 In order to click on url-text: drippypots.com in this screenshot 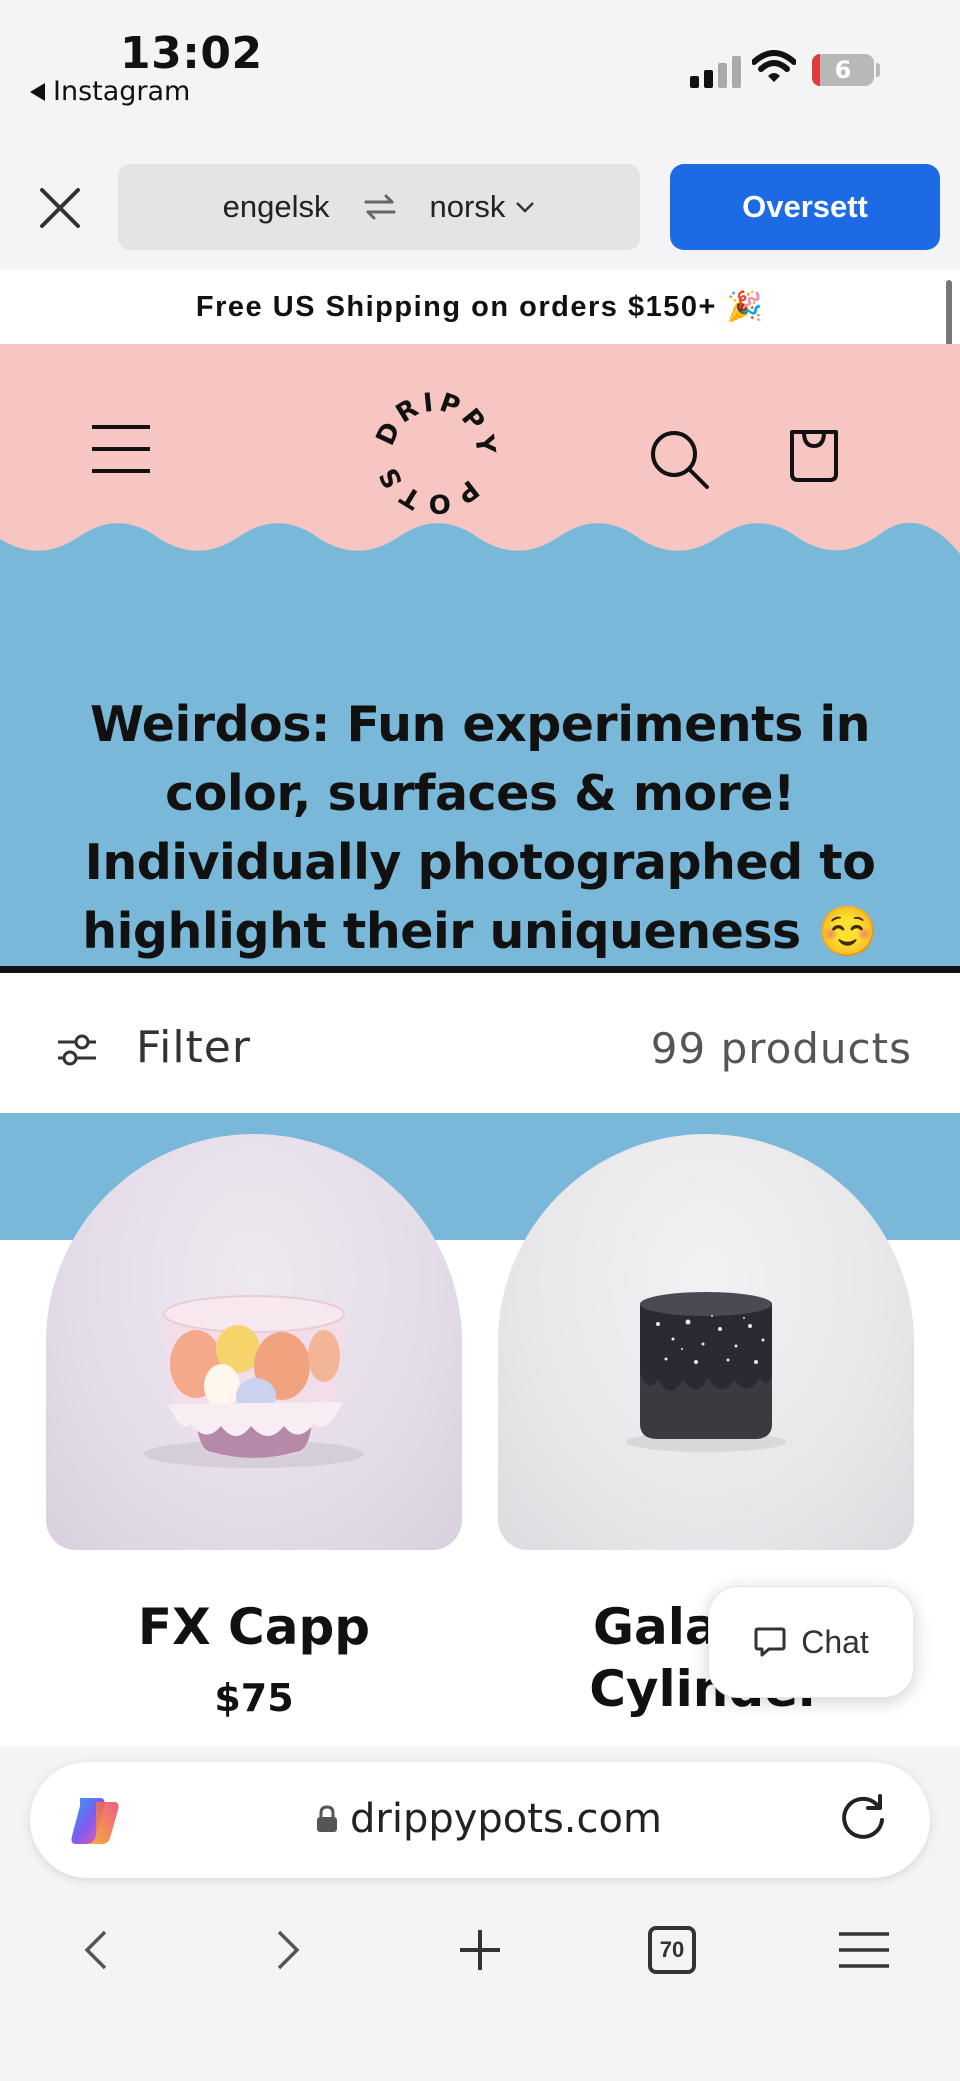, I will do `click(506, 1819)`.